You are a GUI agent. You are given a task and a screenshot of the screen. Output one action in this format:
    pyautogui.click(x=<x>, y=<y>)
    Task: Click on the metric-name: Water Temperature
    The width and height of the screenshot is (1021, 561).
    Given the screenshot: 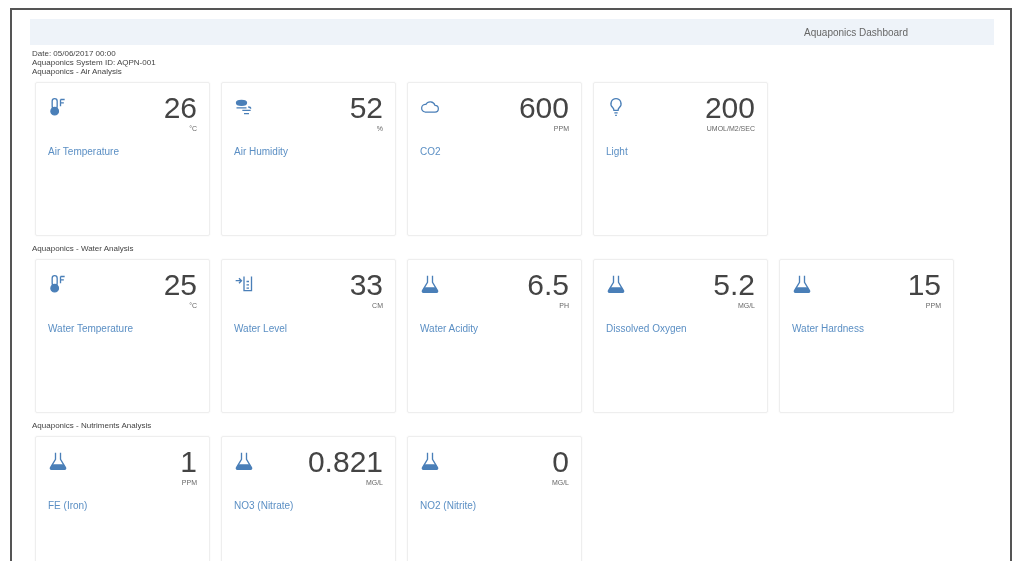 What is the action you would take?
    pyautogui.click(x=91, y=328)
    